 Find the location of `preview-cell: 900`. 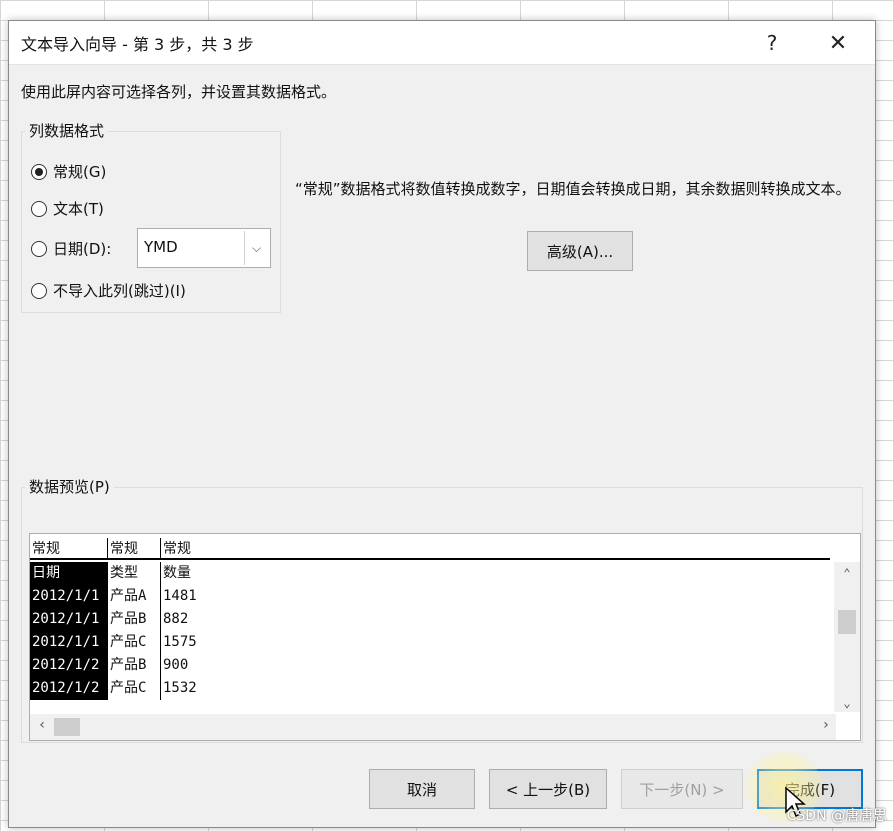

preview-cell: 900 is located at coordinates (191, 665).